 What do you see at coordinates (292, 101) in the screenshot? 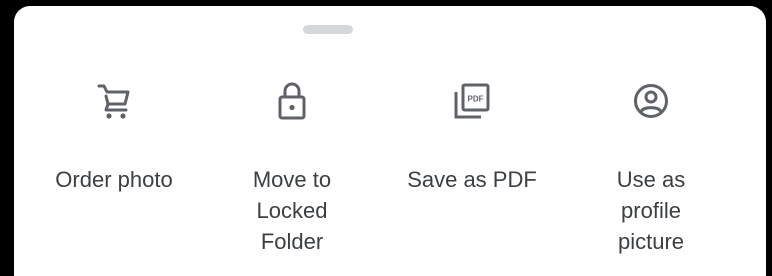
I see `lock-icon` at bounding box center [292, 101].